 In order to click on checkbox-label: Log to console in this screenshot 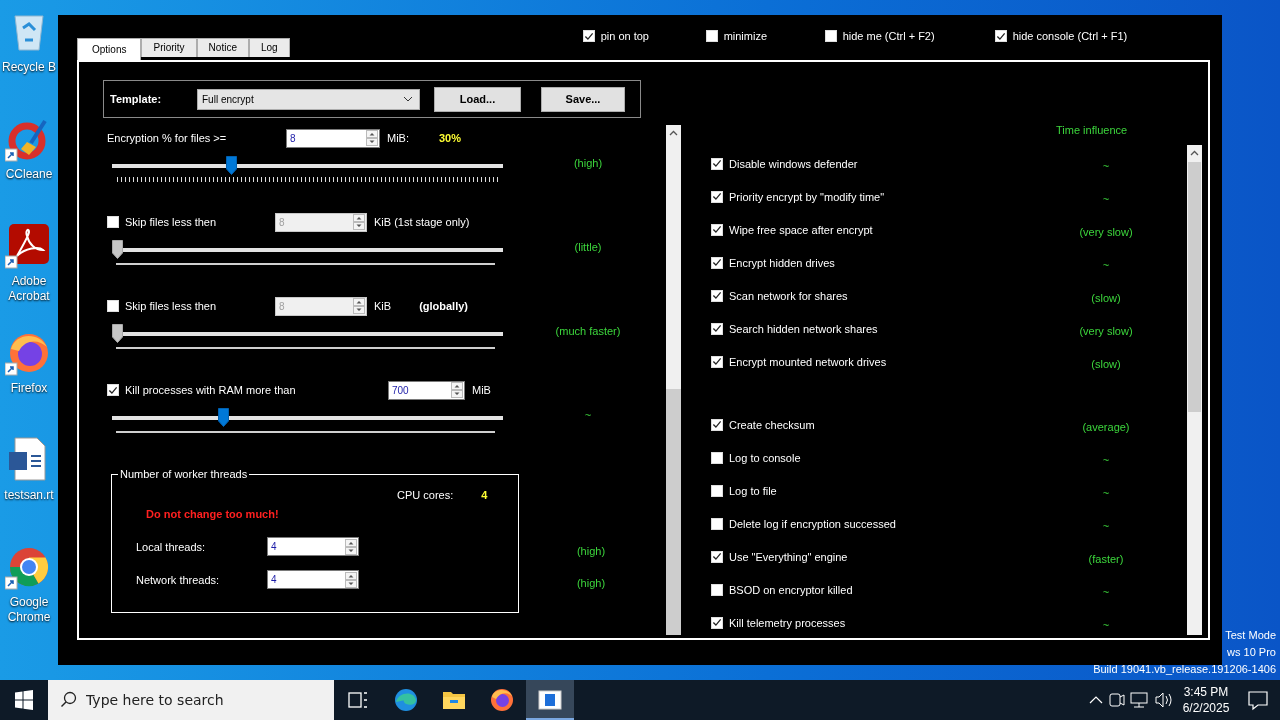, I will do `click(765, 457)`.